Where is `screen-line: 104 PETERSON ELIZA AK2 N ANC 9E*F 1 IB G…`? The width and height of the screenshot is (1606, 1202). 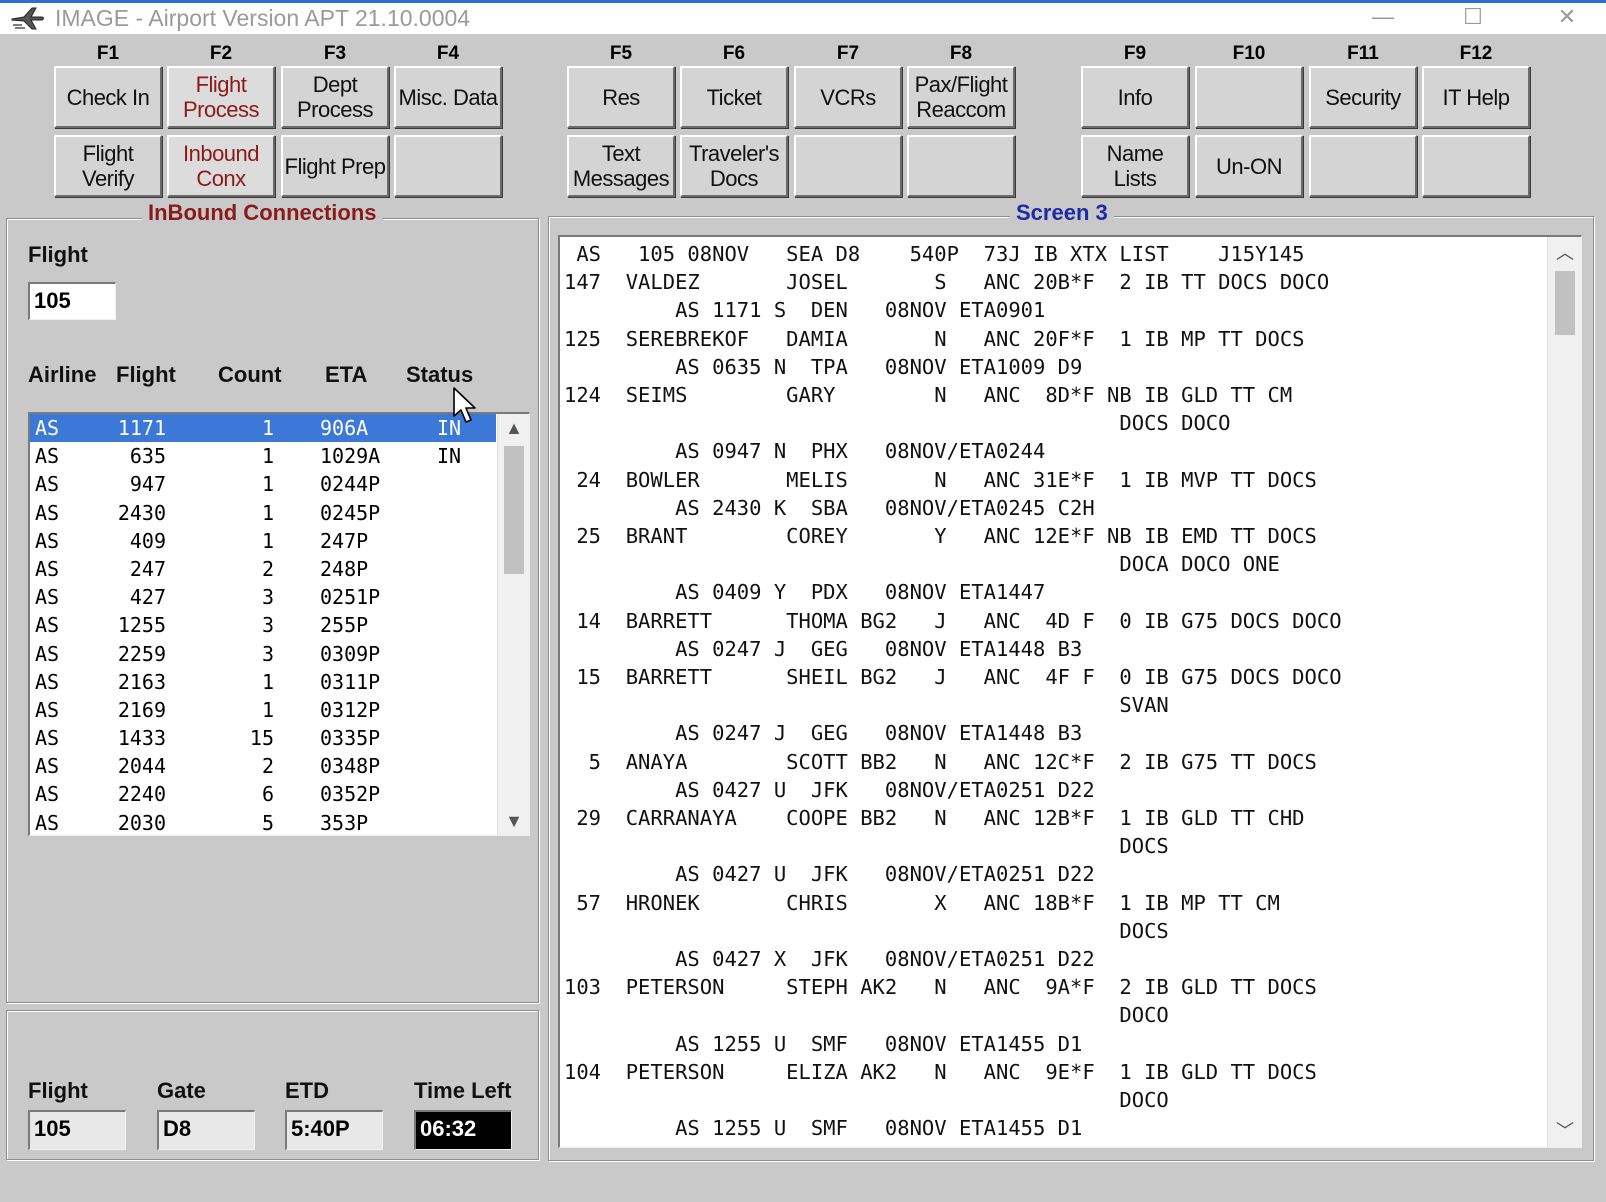 screen-line: 104 PETERSON ELIZA AK2 N ANC 9E*F 1 IB G… is located at coordinates (940, 1071).